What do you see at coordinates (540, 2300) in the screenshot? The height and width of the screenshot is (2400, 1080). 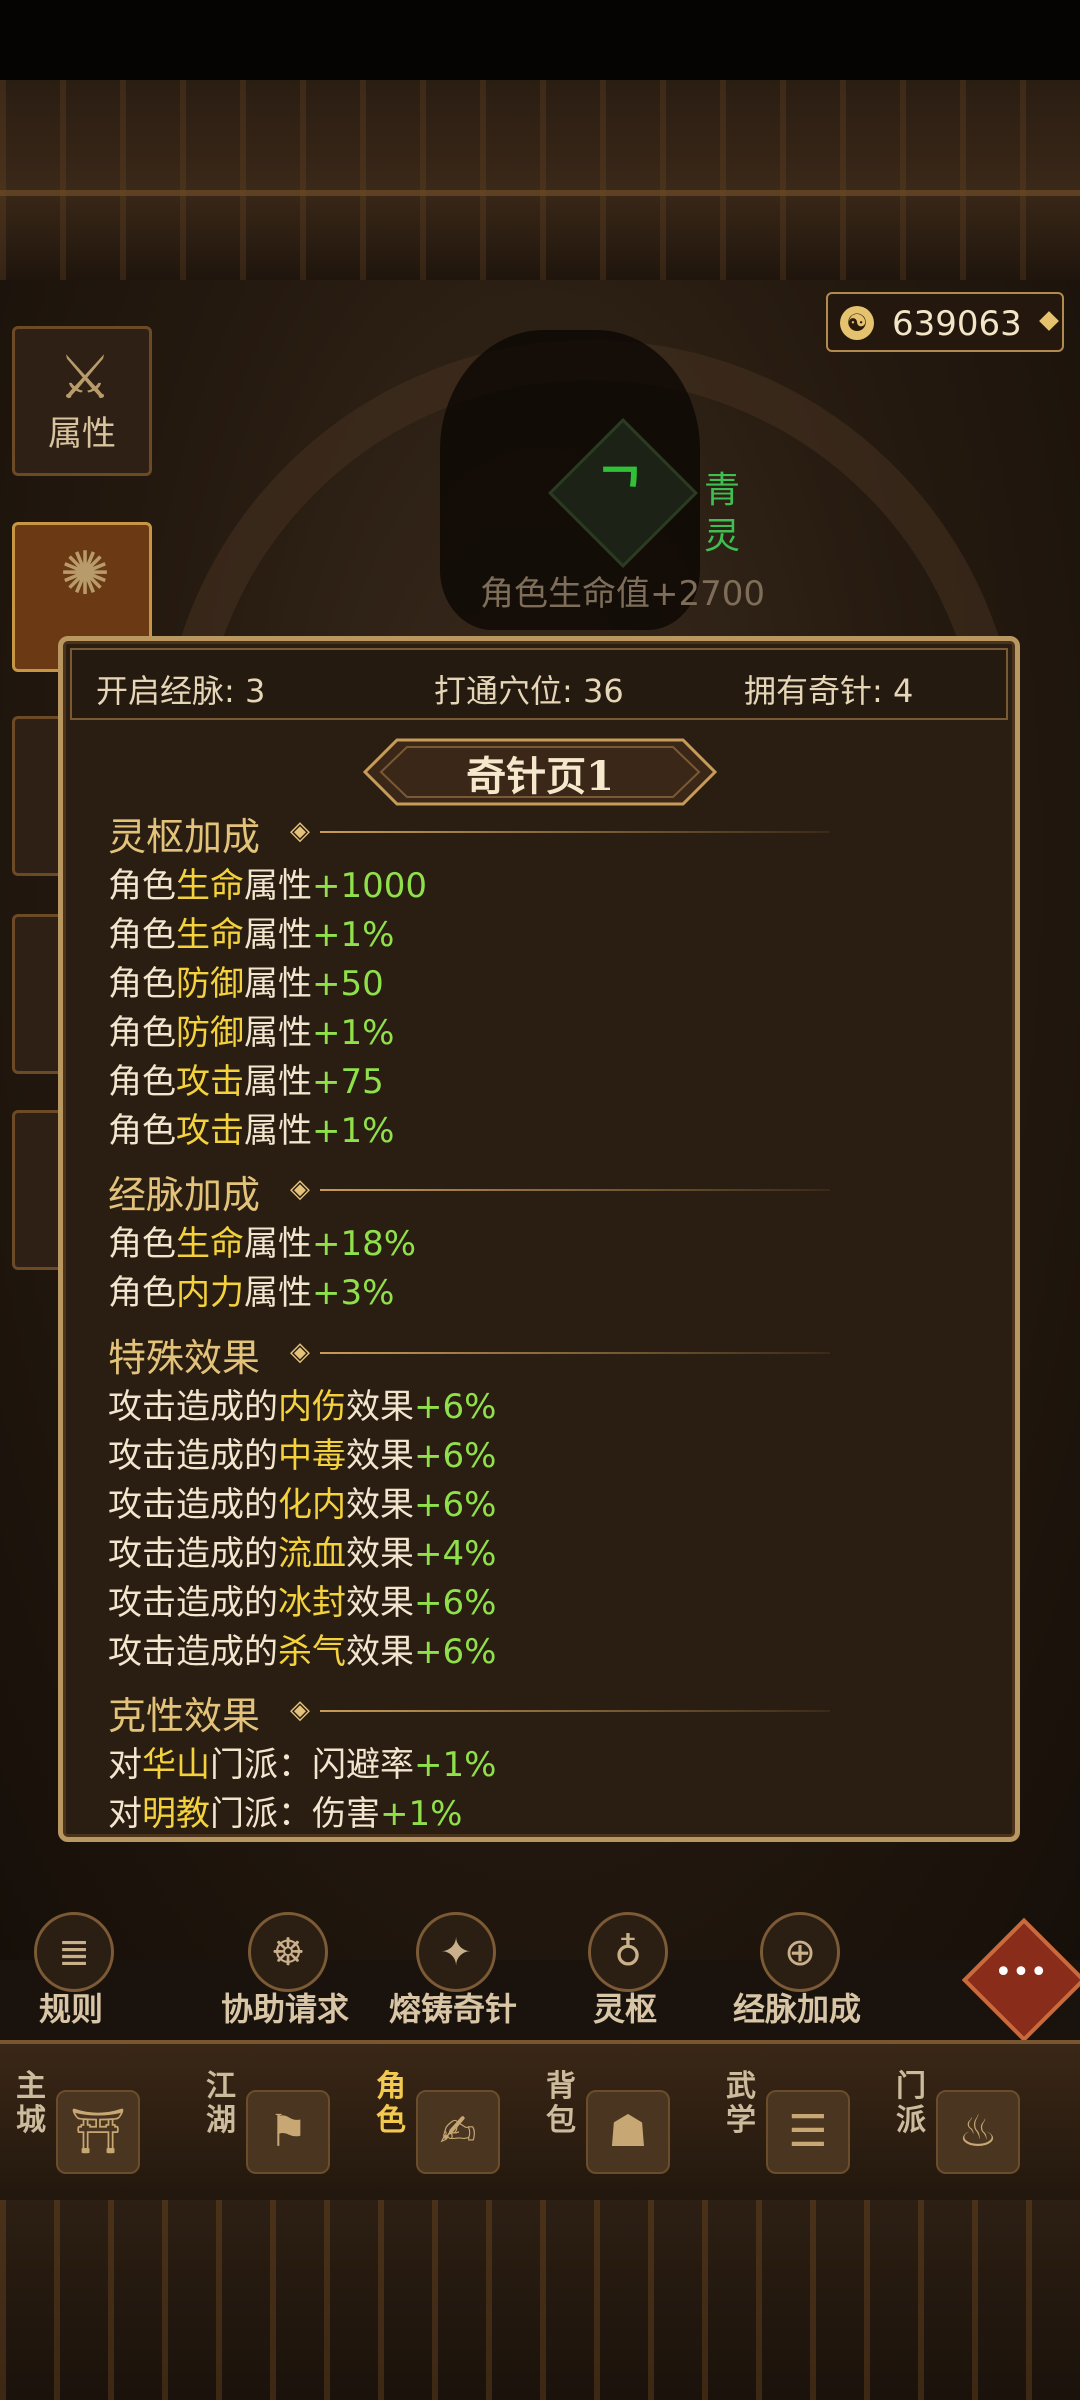 I see `bottom-frieze-decoration` at bounding box center [540, 2300].